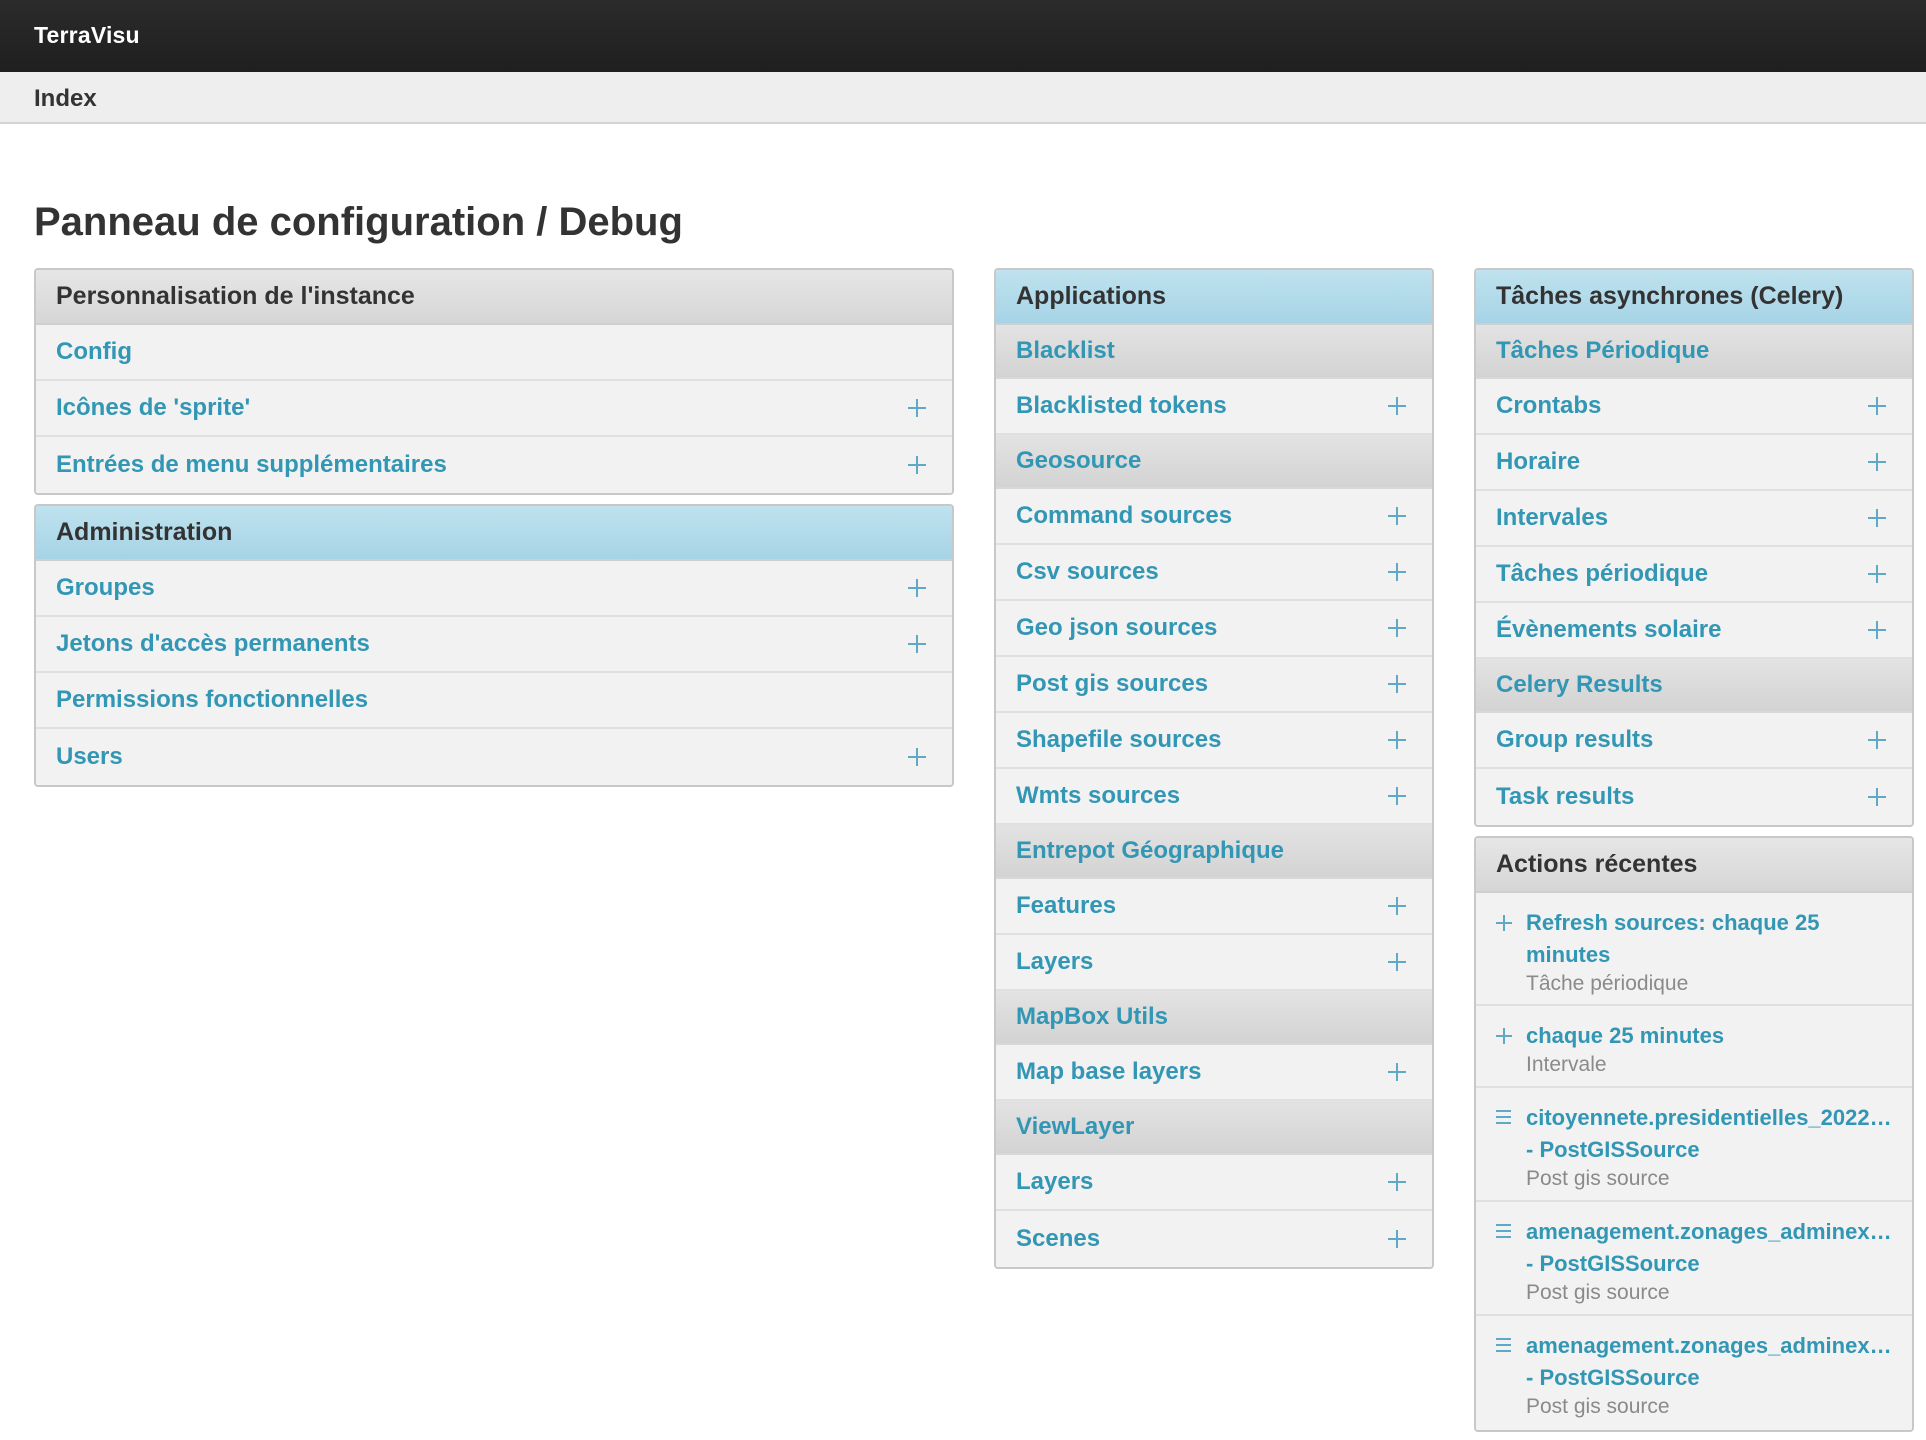  Describe the element at coordinates (1214, 907) in the screenshot. I see `model-row-features: Features` at that location.